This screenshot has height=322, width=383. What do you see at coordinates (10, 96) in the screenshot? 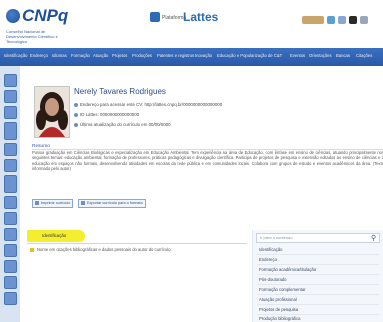
I see `toolbar-profile-icon` at bounding box center [10, 96].